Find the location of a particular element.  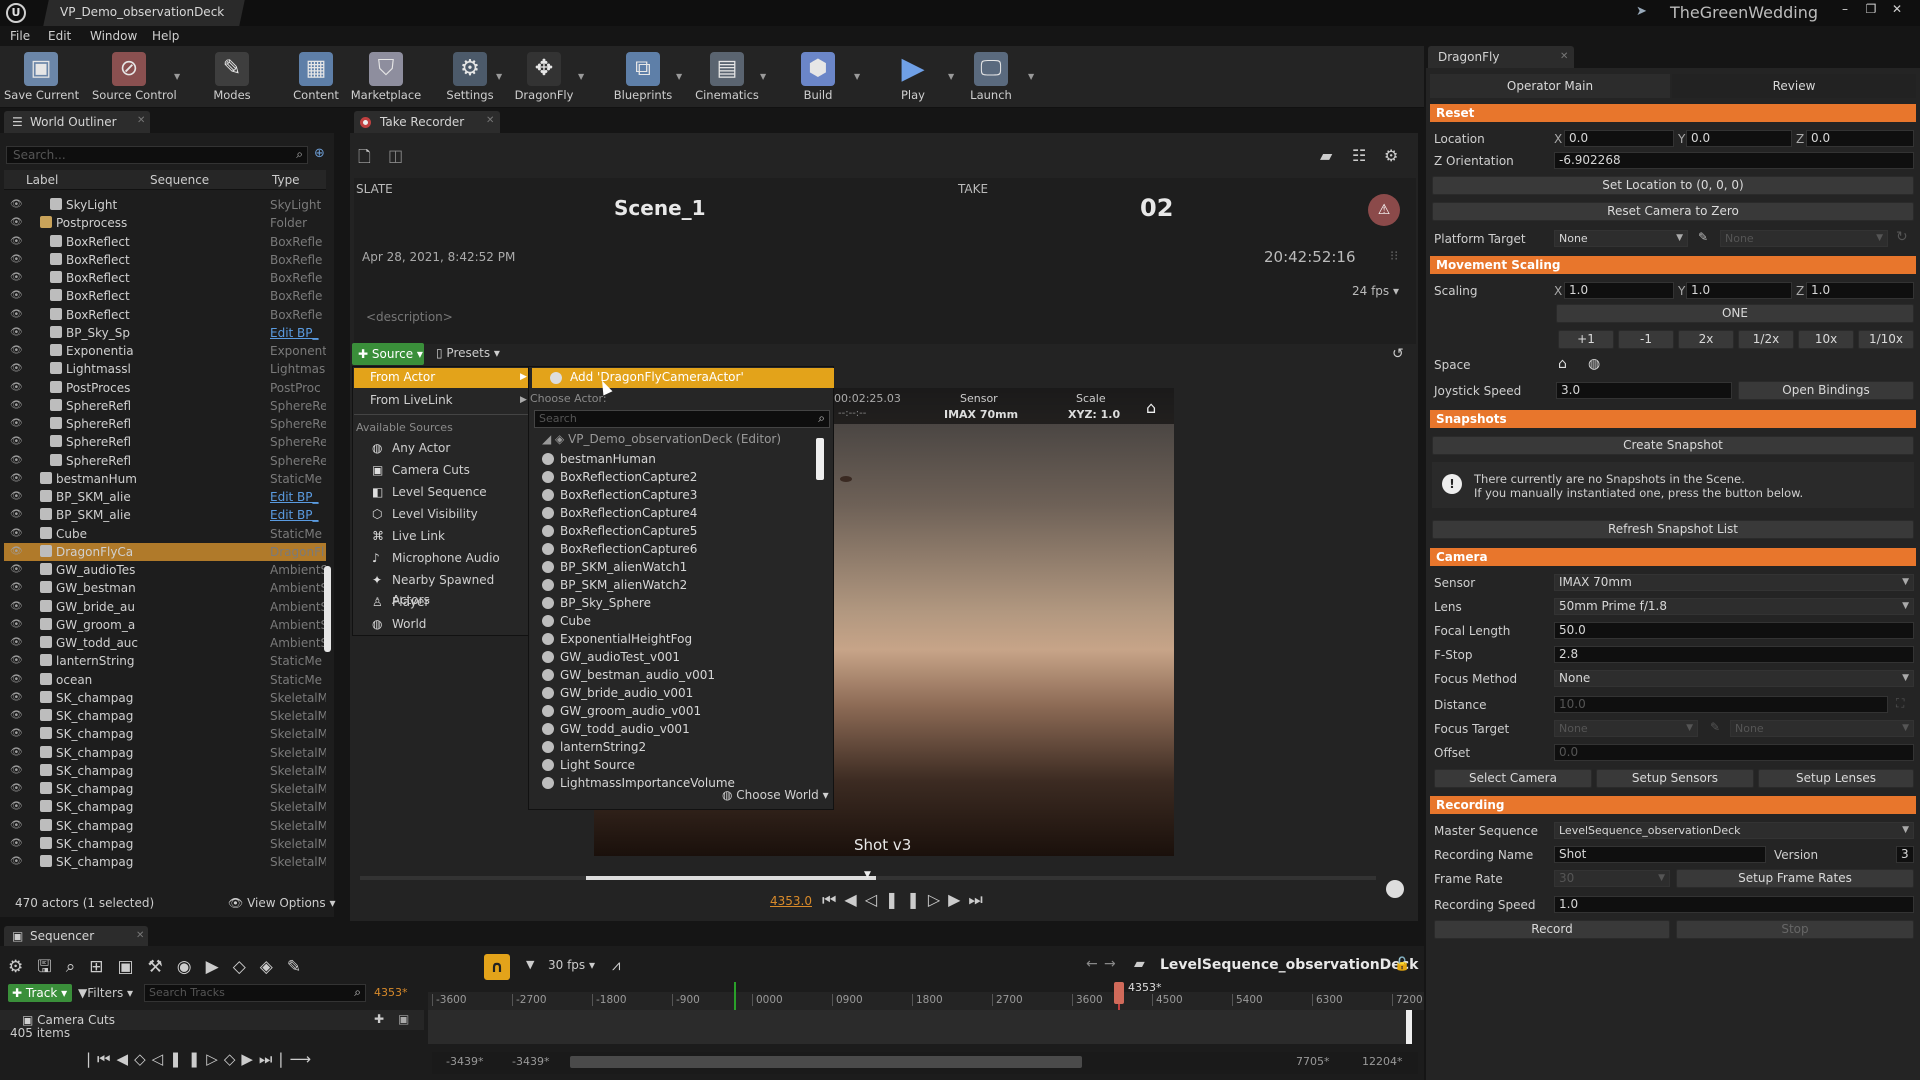

actor-item: bestmanHuman is located at coordinates (599, 459).